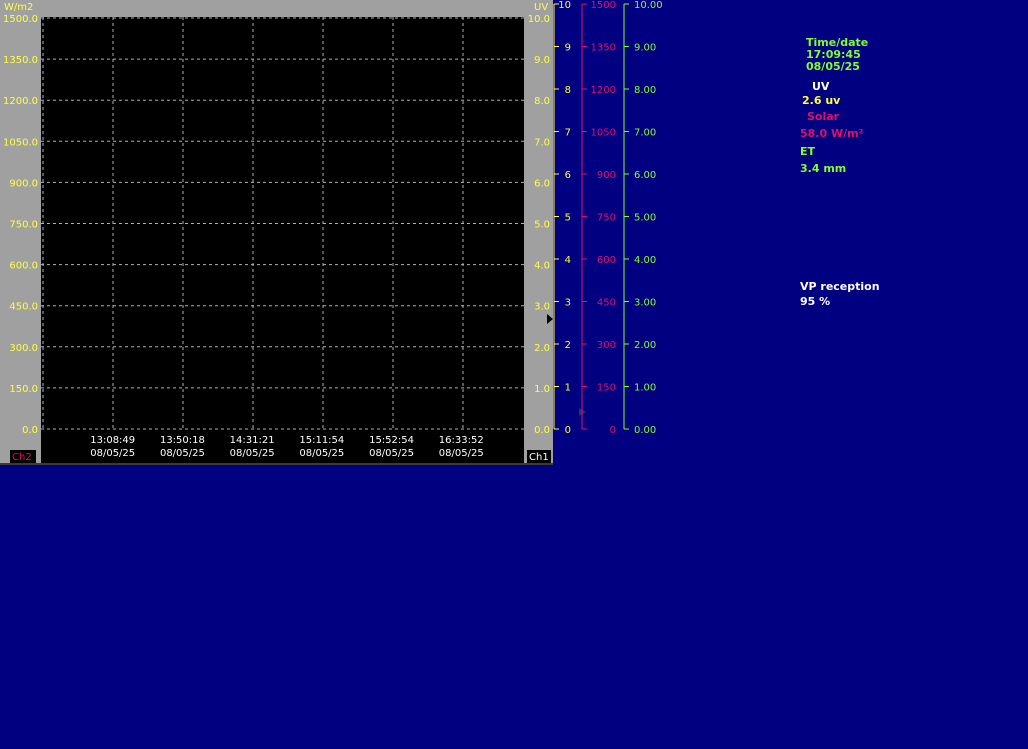 Image resolution: width=1028 pixels, height=749 pixels. Describe the element at coordinates (833, 66) in the screenshot. I see `date-value: 08/05/25` at that location.